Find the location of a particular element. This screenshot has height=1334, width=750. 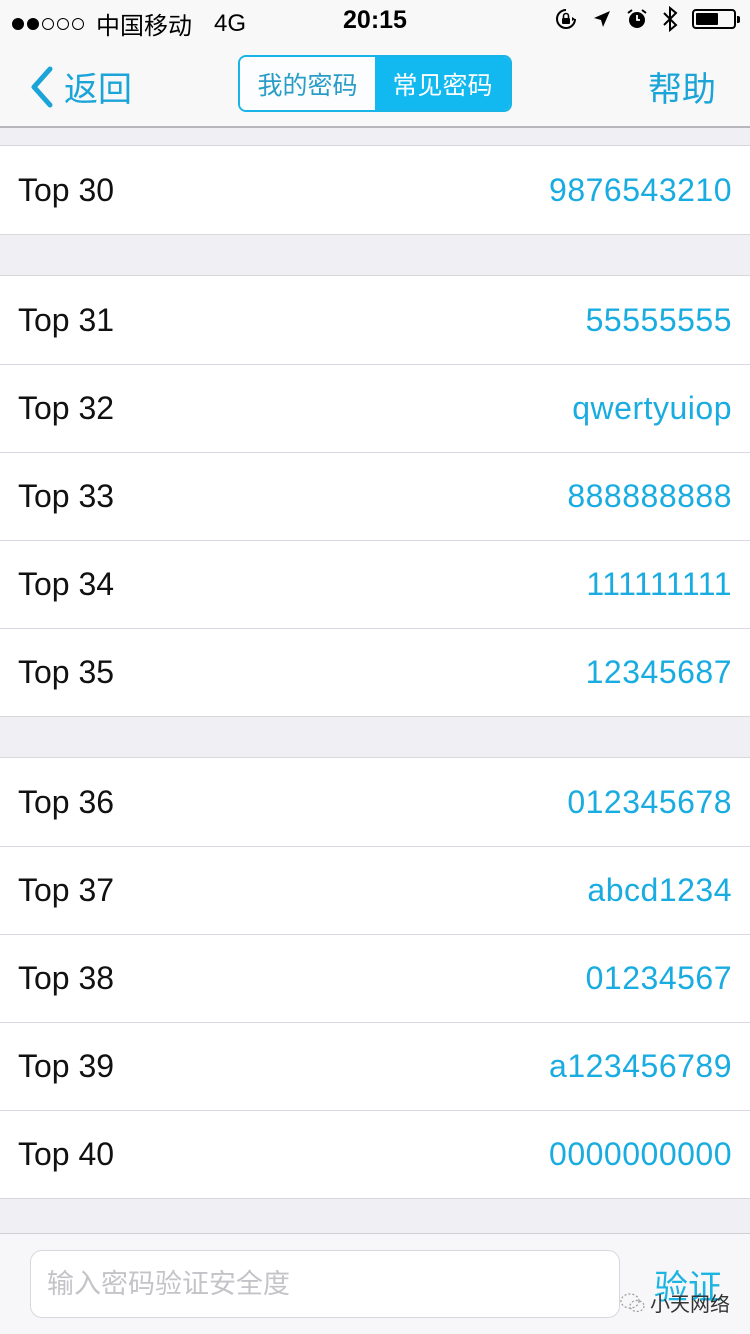

password-value: 0000000000 is located at coordinates (640, 1153).